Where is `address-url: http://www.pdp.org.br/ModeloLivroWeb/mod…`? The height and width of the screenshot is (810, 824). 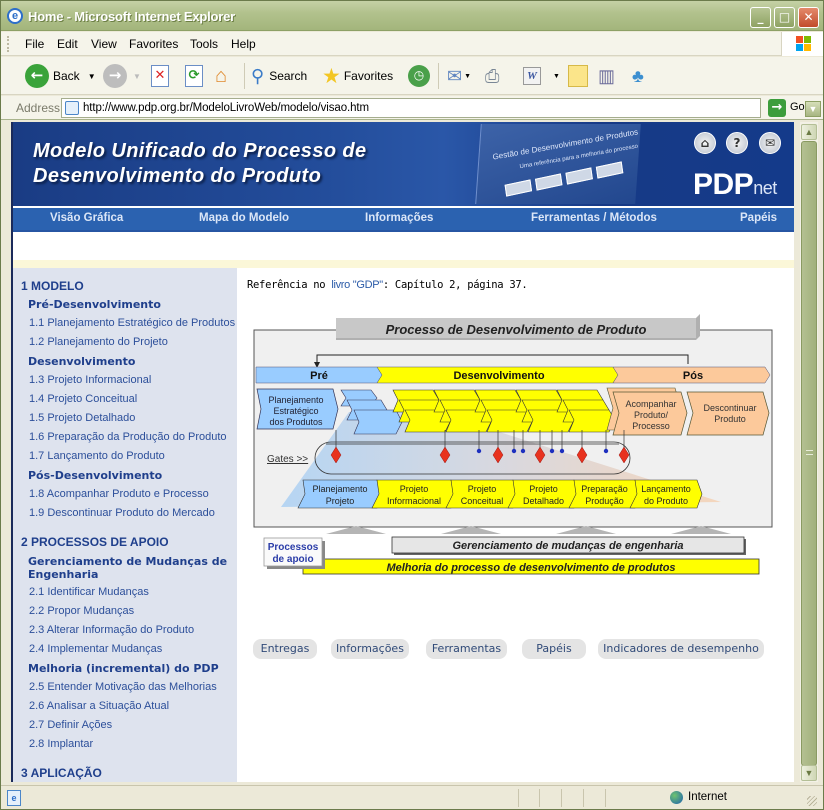 address-url: http://www.pdp.org.br/ModeloLivroWeb/mod… is located at coordinates (226, 108).